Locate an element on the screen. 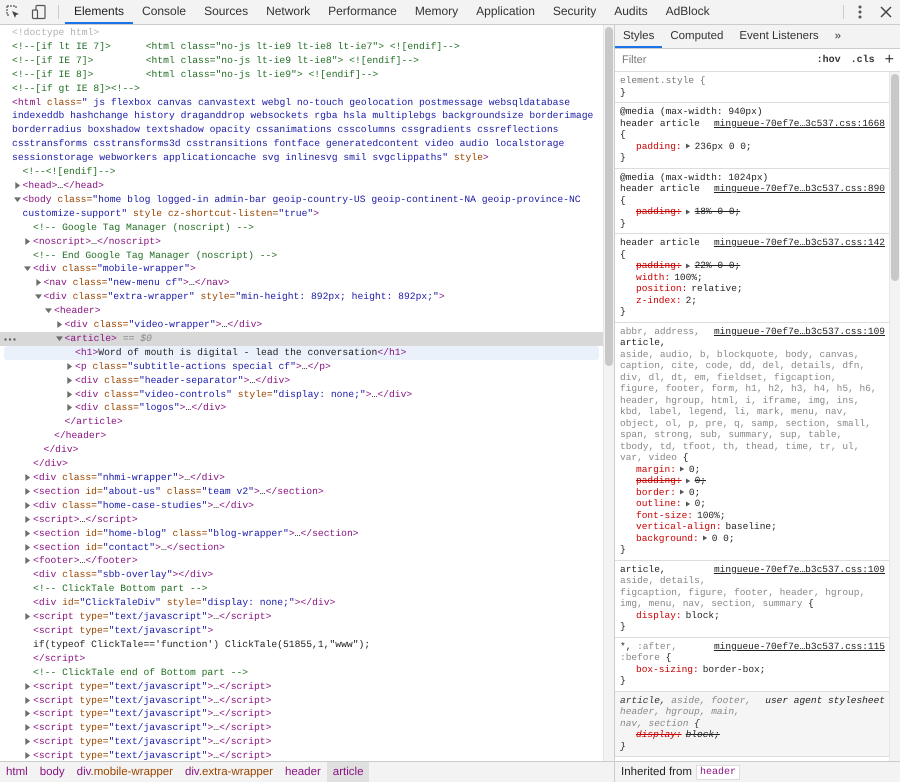 This screenshot has height=782, width=900. dom-tree-row: <!--[if lt IE 7]> <html class="no-js lt-ie9 lt-ie8 lt-ie7"> <![endif]--> is located at coordinates (301, 47).